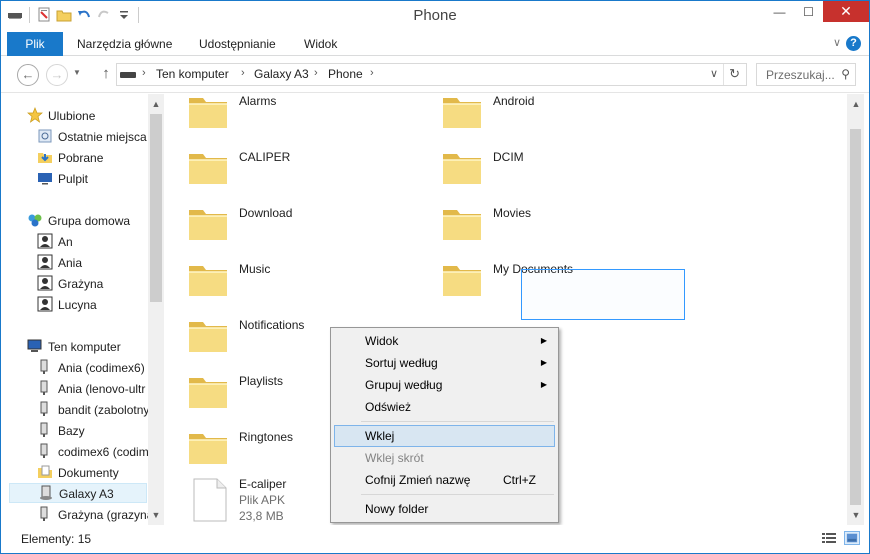  I want to click on search-box: Przeszukaj... ⚲, so click(806, 74).